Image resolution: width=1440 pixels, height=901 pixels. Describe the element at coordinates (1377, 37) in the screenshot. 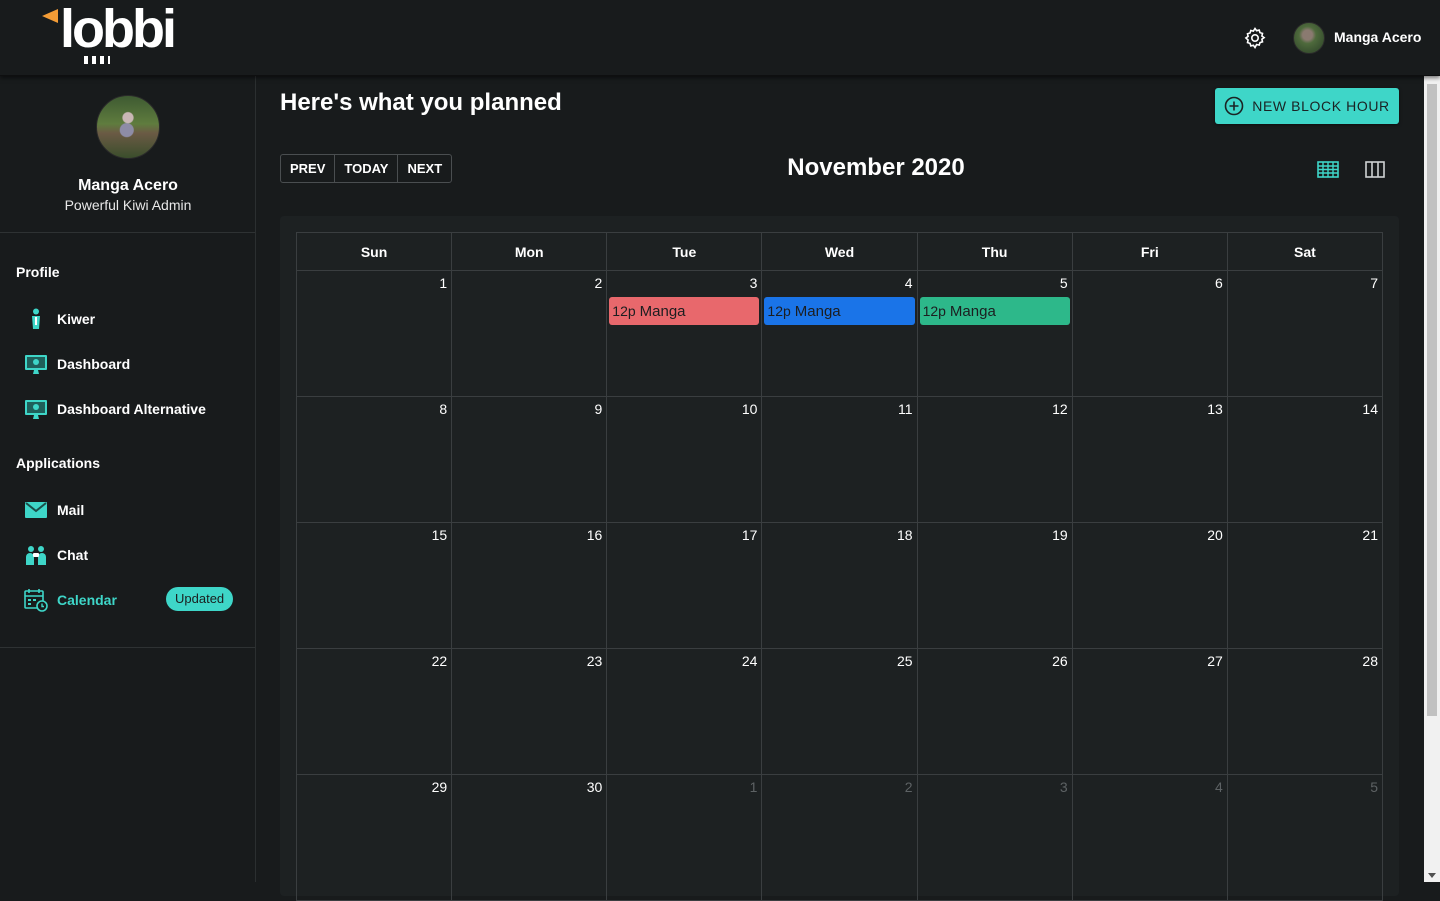

I see `user-name: Manga Acero` at that location.